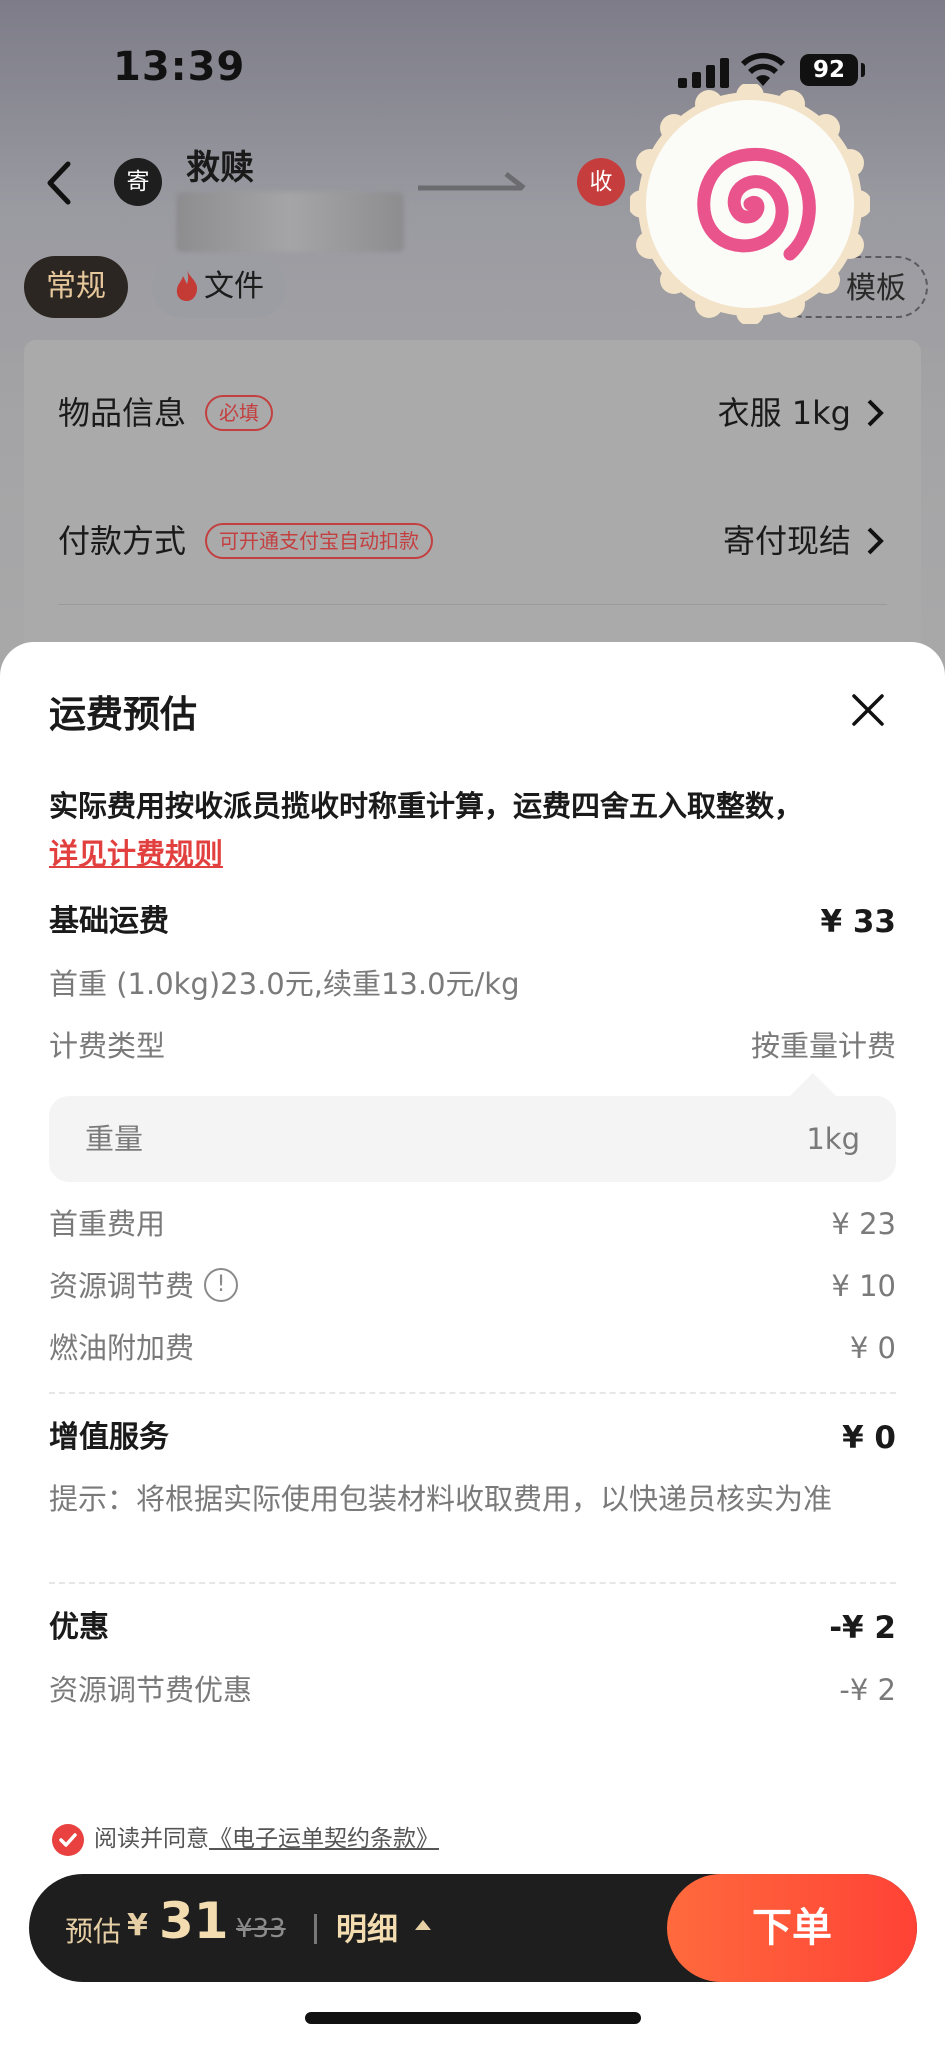  What do you see at coordinates (114, 1139) in the screenshot?
I see `weight-label: 重量` at bounding box center [114, 1139].